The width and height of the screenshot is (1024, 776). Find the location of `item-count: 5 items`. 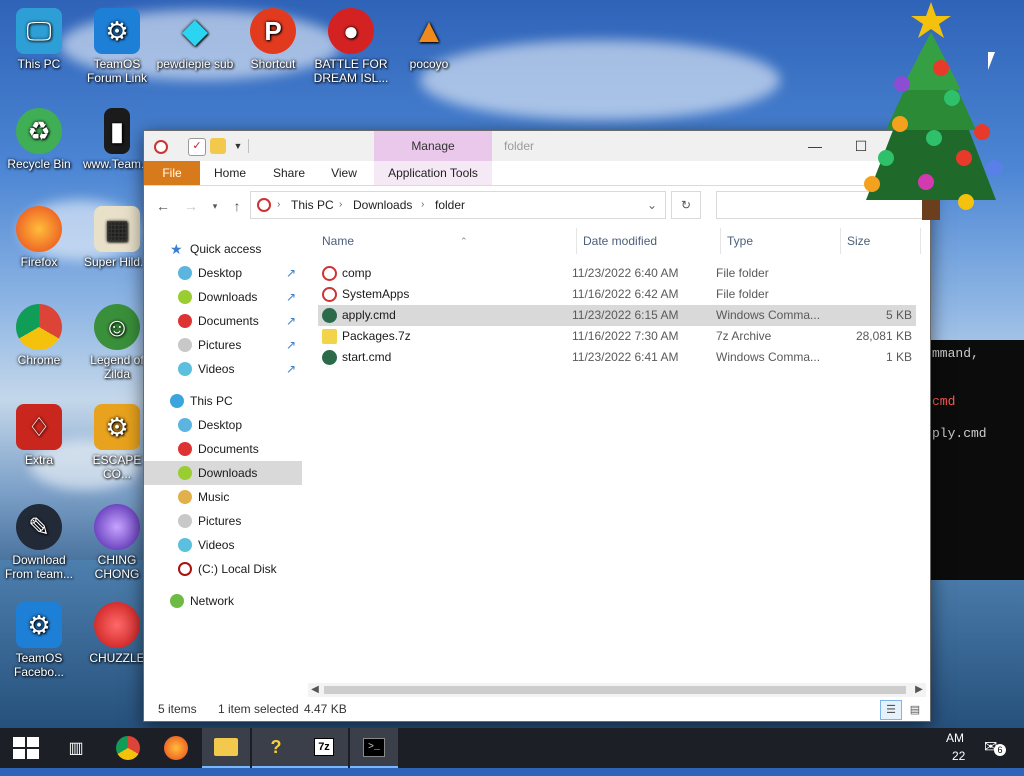

item-count: 5 items is located at coordinates (177, 709).